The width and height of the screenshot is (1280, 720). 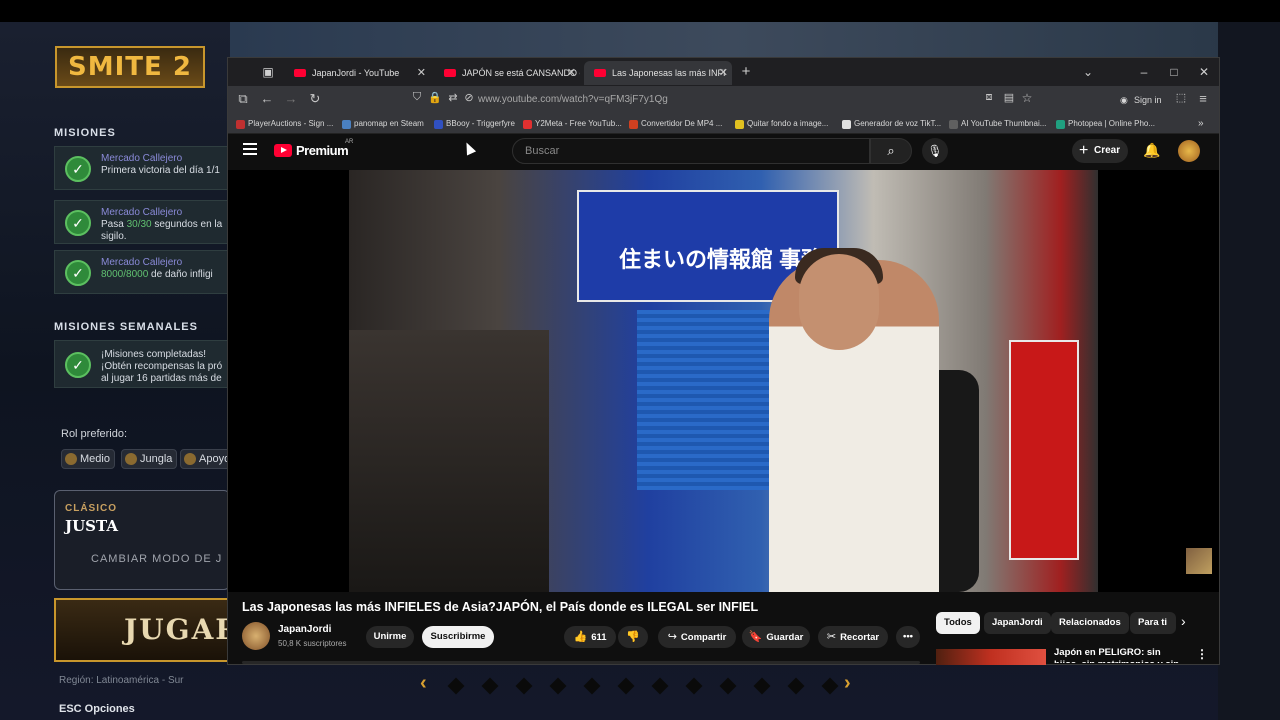 What do you see at coordinates (573, 99) in the screenshot?
I see `url-input: www.youtube.com/watch?v=qFM3jF7y1Qg` at bounding box center [573, 99].